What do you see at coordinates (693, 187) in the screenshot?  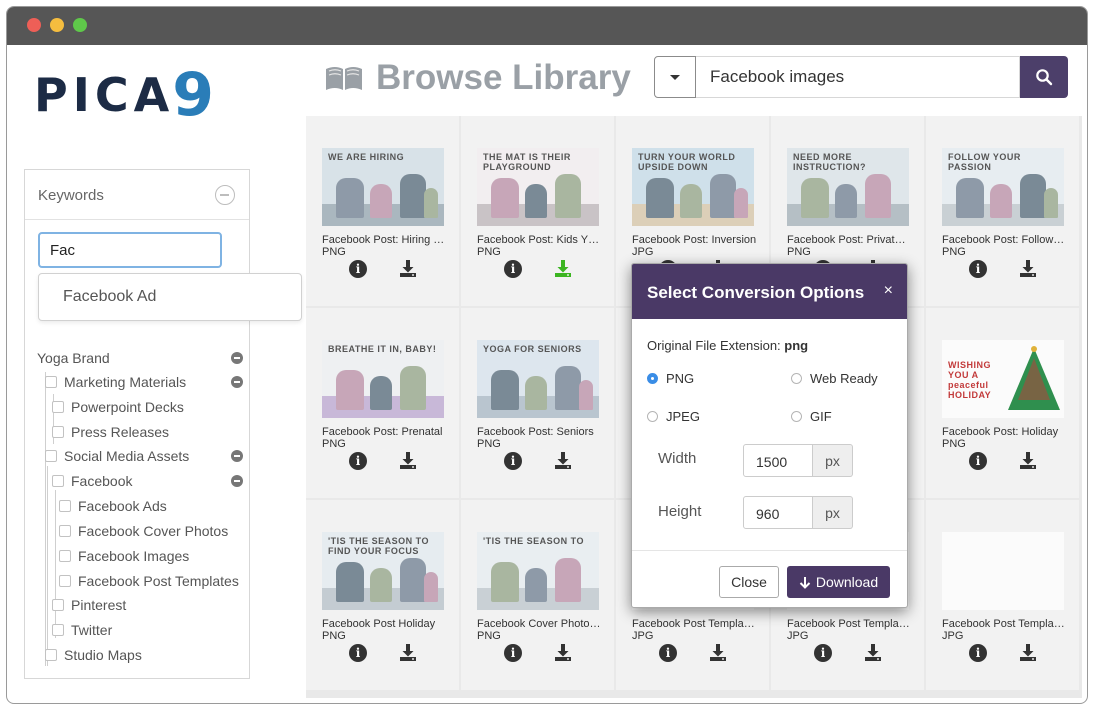 I see `asset-thumbnail: TURN YOUR WORLD UPSIDE DOWN` at bounding box center [693, 187].